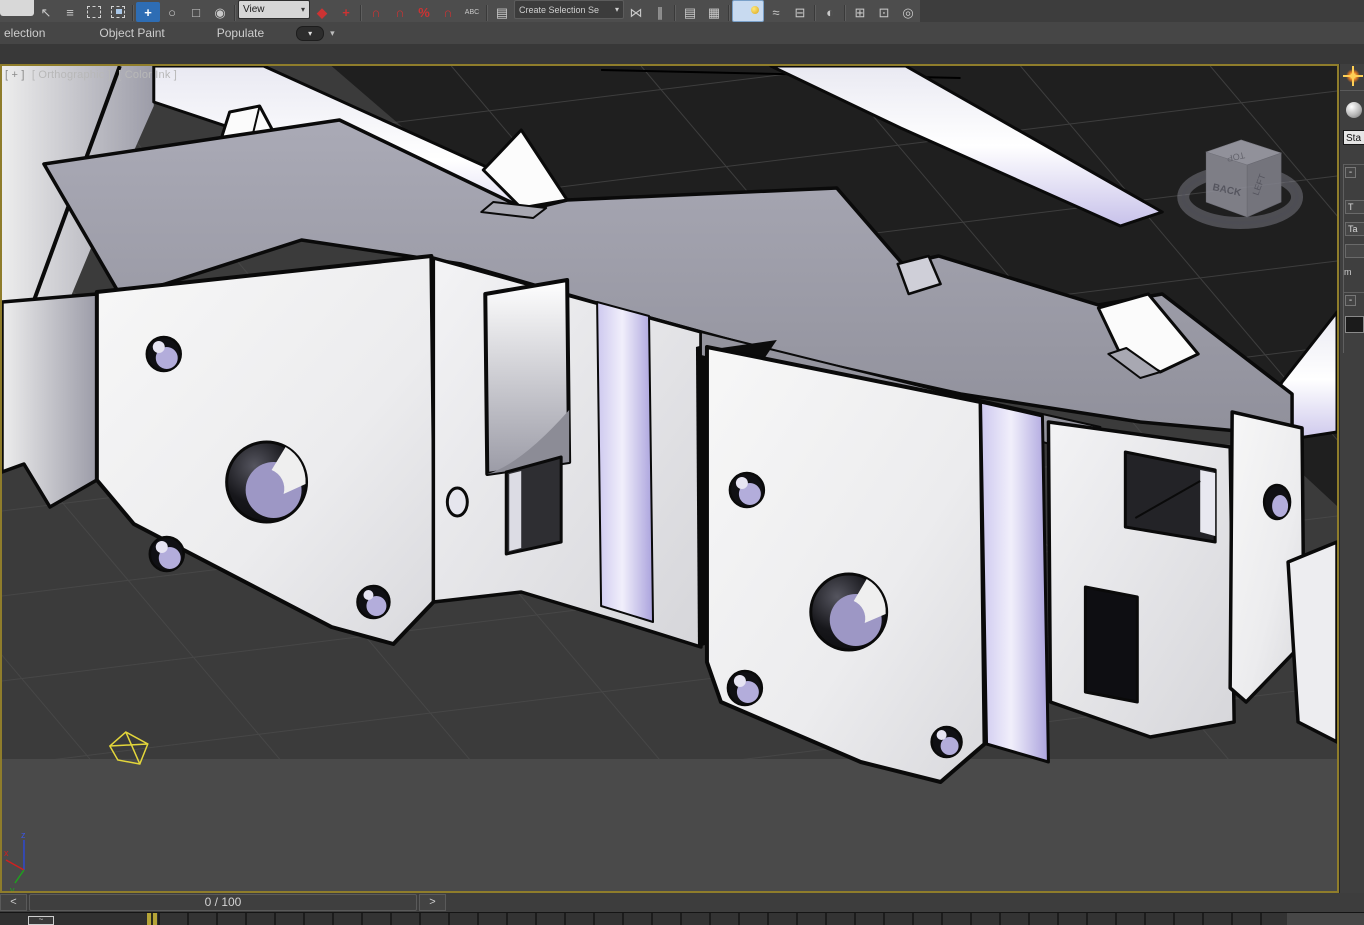  I want to click on window-crossing-icon, so click(118, 12).